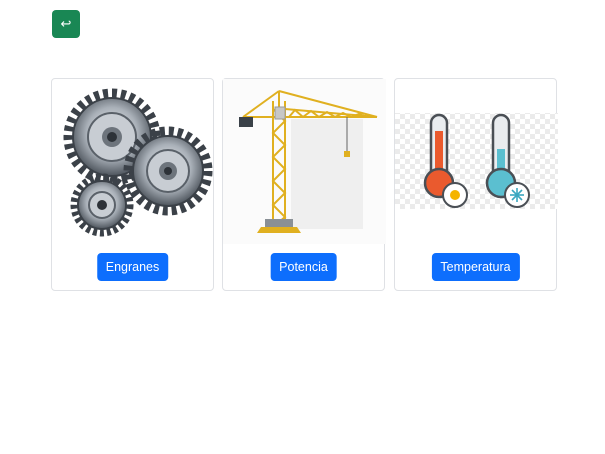 This screenshot has width=605, height=454. I want to click on card-potencia: Potencia, so click(304, 184).